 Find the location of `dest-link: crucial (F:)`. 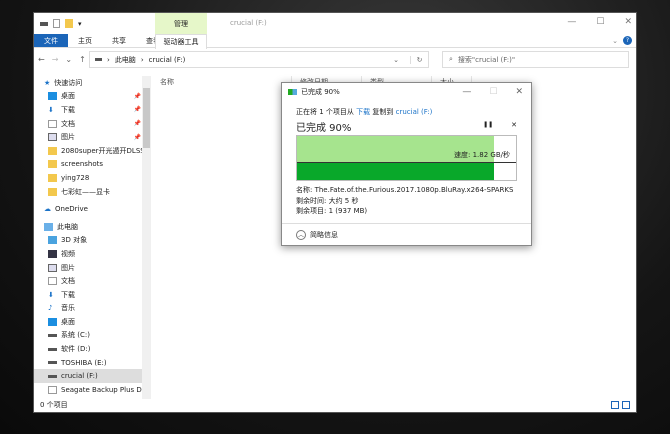

dest-link: crucial (F:) is located at coordinates (414, 112).